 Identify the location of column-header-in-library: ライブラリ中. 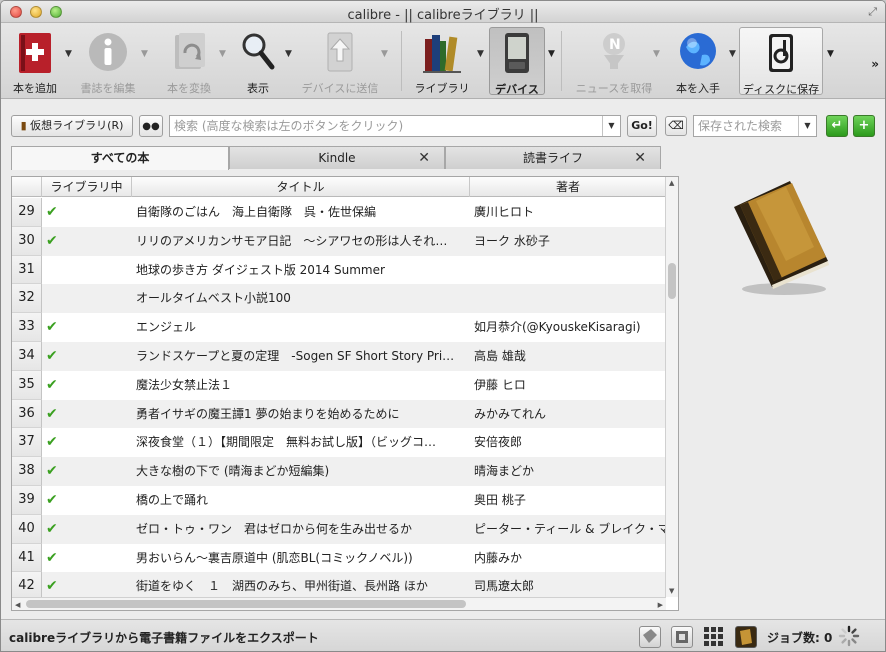
(87, 187).